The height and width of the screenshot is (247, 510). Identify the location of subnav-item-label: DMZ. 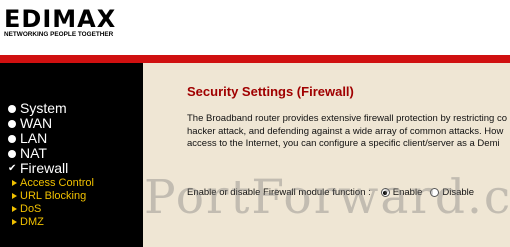
(32, 221).